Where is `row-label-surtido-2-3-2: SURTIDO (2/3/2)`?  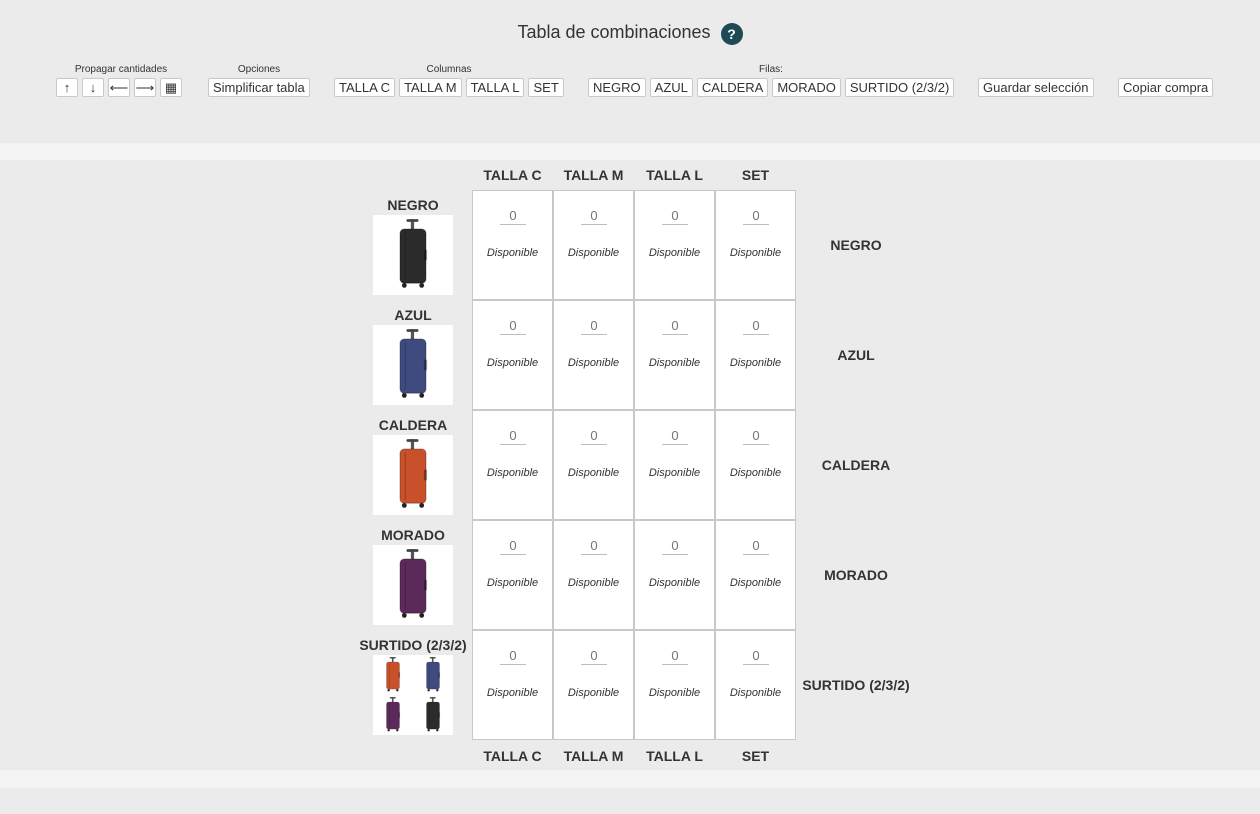
row-label-surtido-2-3-2: SURTIDO (2/3/2) is located at coordinates (413, 645).